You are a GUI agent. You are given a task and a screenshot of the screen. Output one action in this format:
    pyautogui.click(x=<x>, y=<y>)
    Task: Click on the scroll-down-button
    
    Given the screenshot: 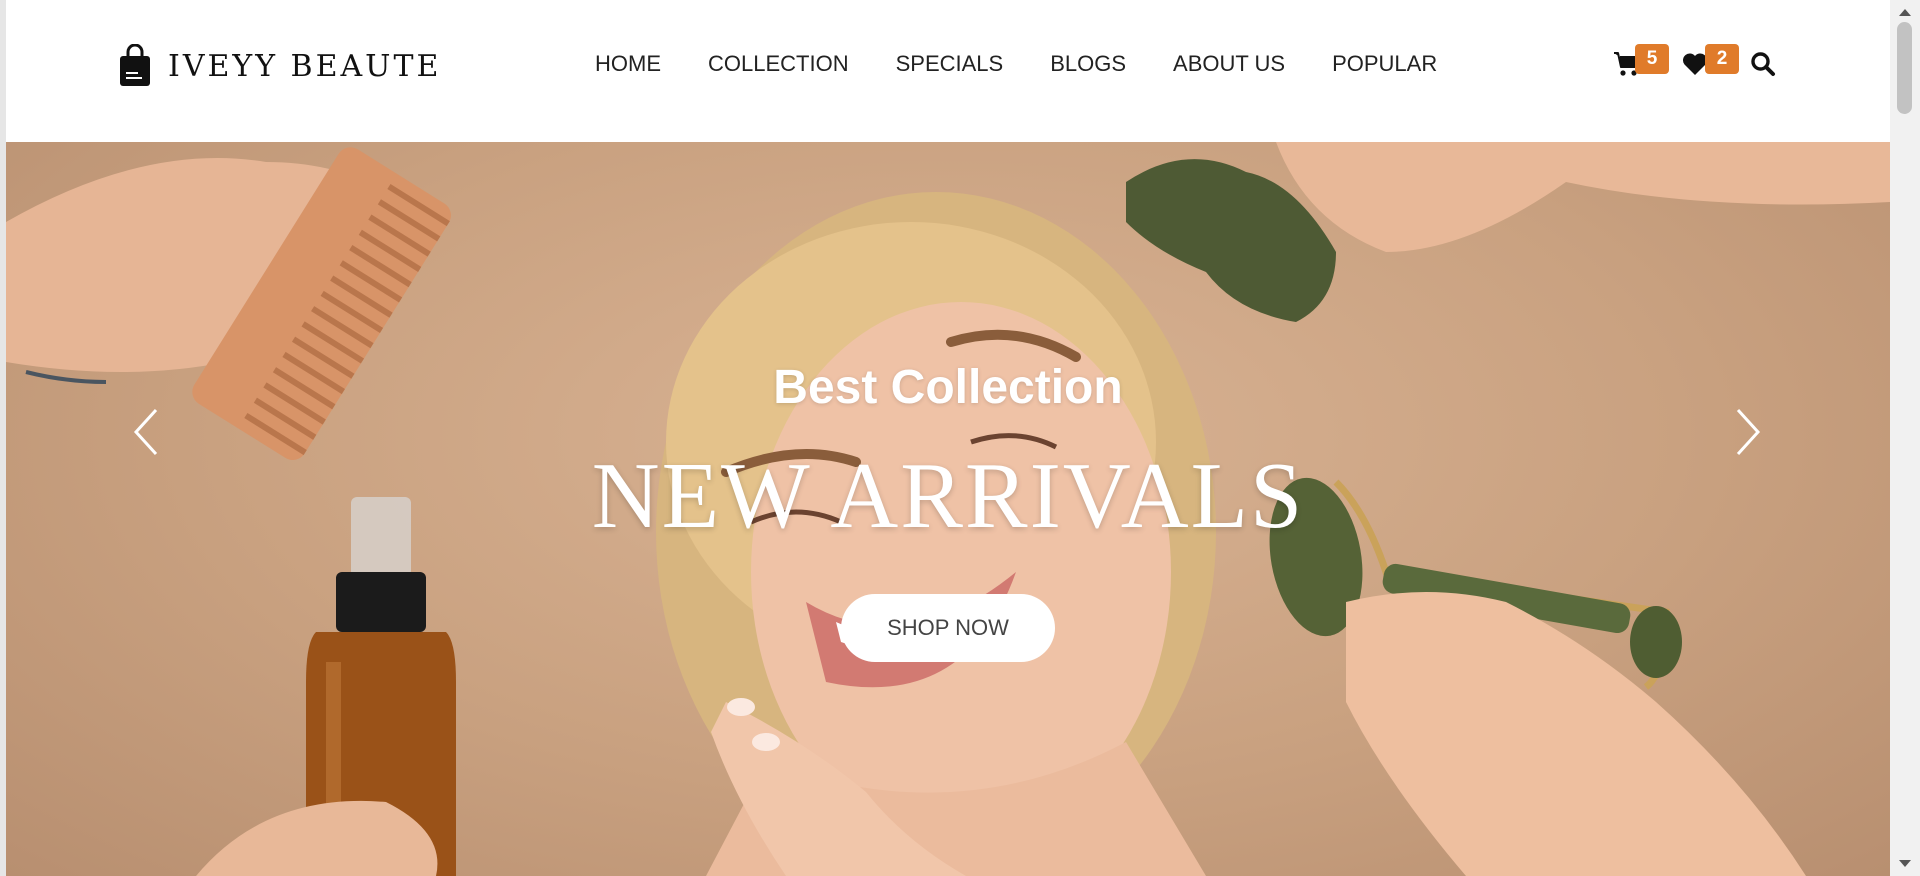 What is the action you would take?
    pyautogui.click(x=1905, y=864)
    